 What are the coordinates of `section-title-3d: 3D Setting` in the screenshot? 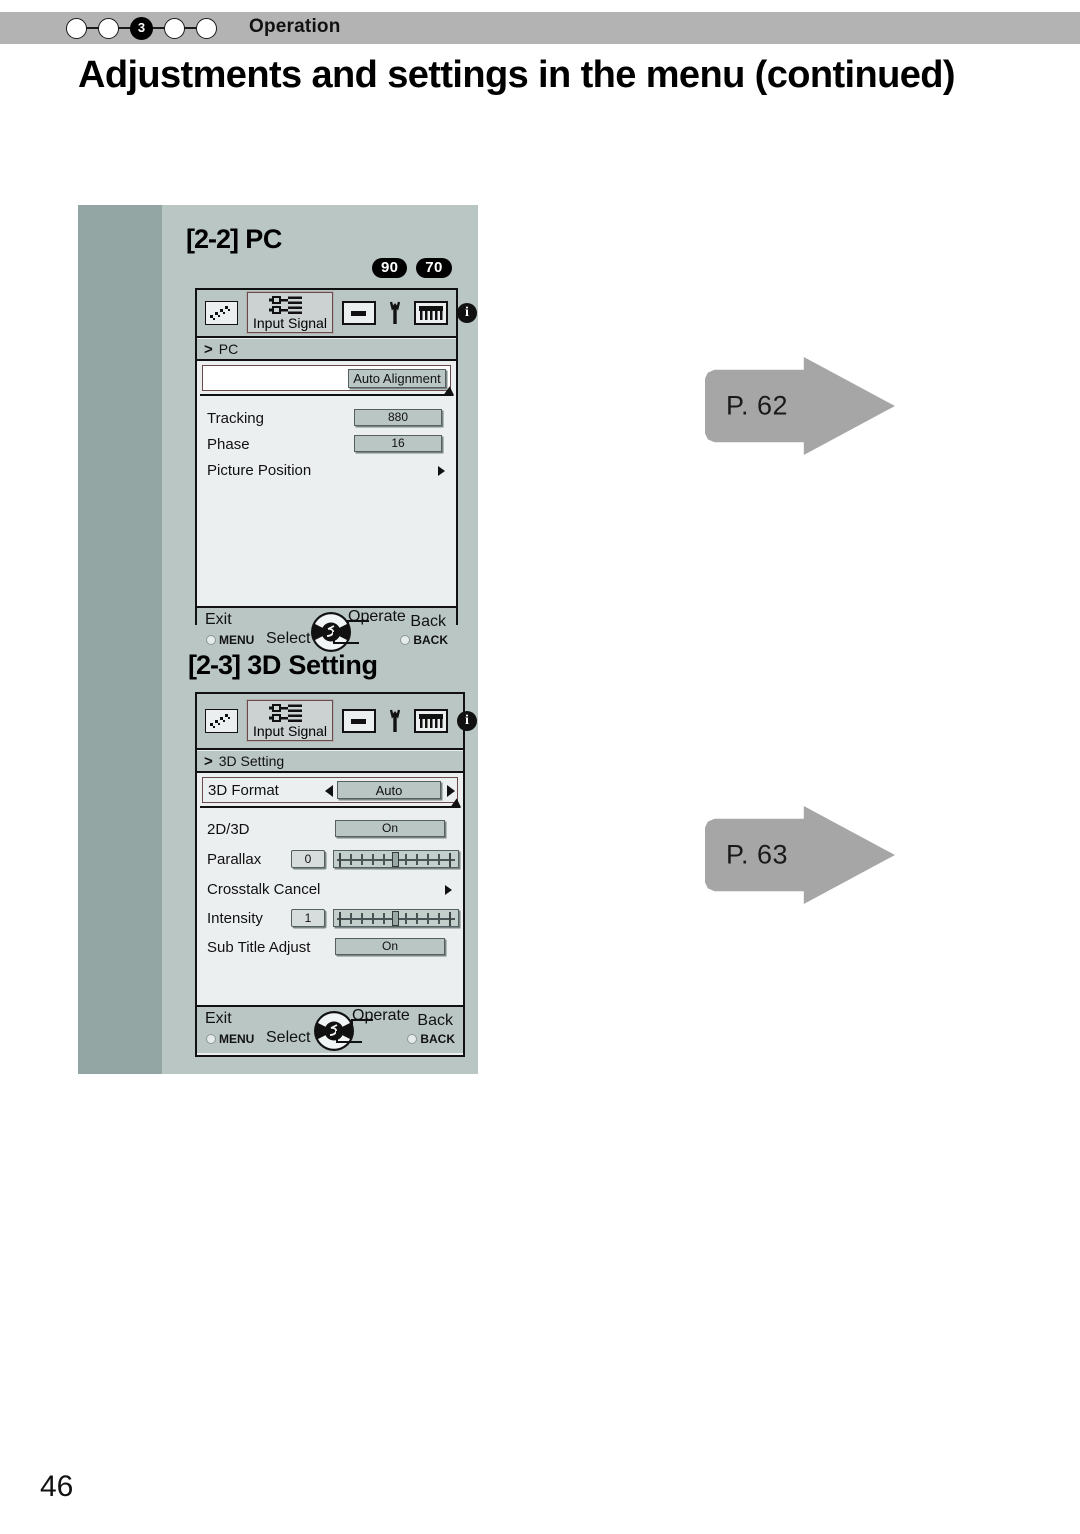 It's located at (312, 665).